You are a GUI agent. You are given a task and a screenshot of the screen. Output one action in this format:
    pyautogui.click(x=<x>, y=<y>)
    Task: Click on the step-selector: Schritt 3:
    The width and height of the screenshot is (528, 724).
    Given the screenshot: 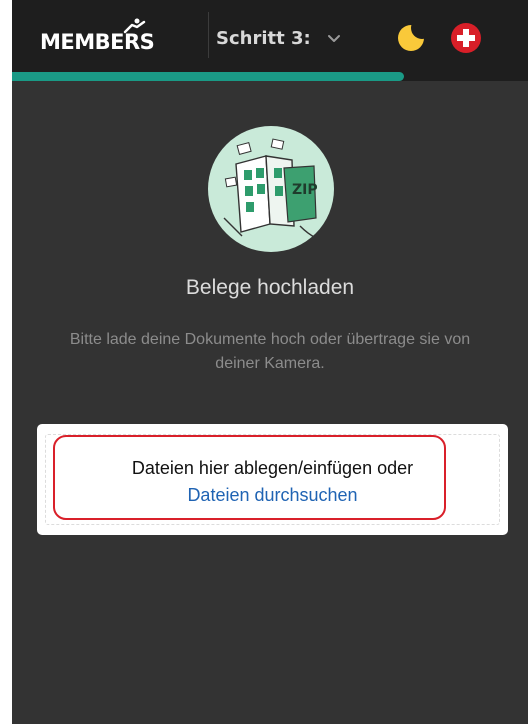 What is the action you would take?
    pyautogui.click(x=278, y=38)
    